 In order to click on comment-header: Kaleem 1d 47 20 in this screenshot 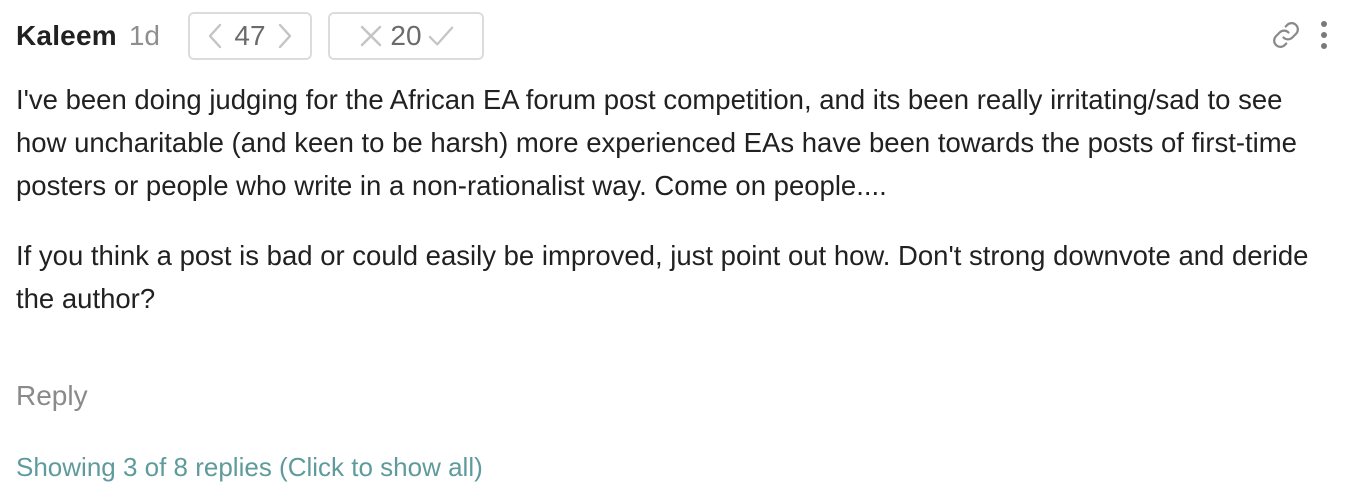, I will do `click(250, 36)`.